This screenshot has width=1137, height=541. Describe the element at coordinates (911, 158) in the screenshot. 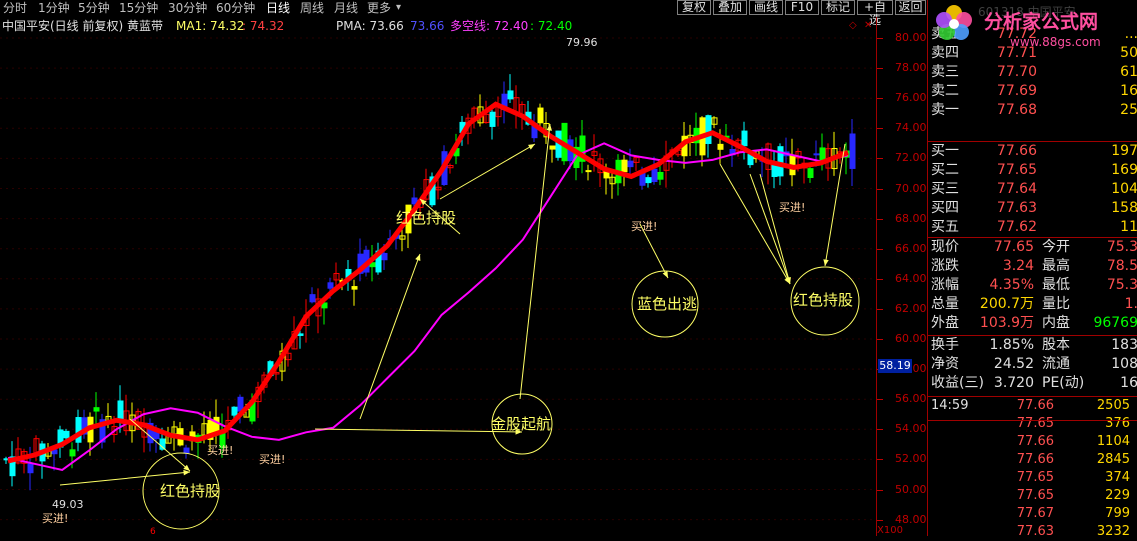

I see `axis-tick-label: 72.00` at that location.